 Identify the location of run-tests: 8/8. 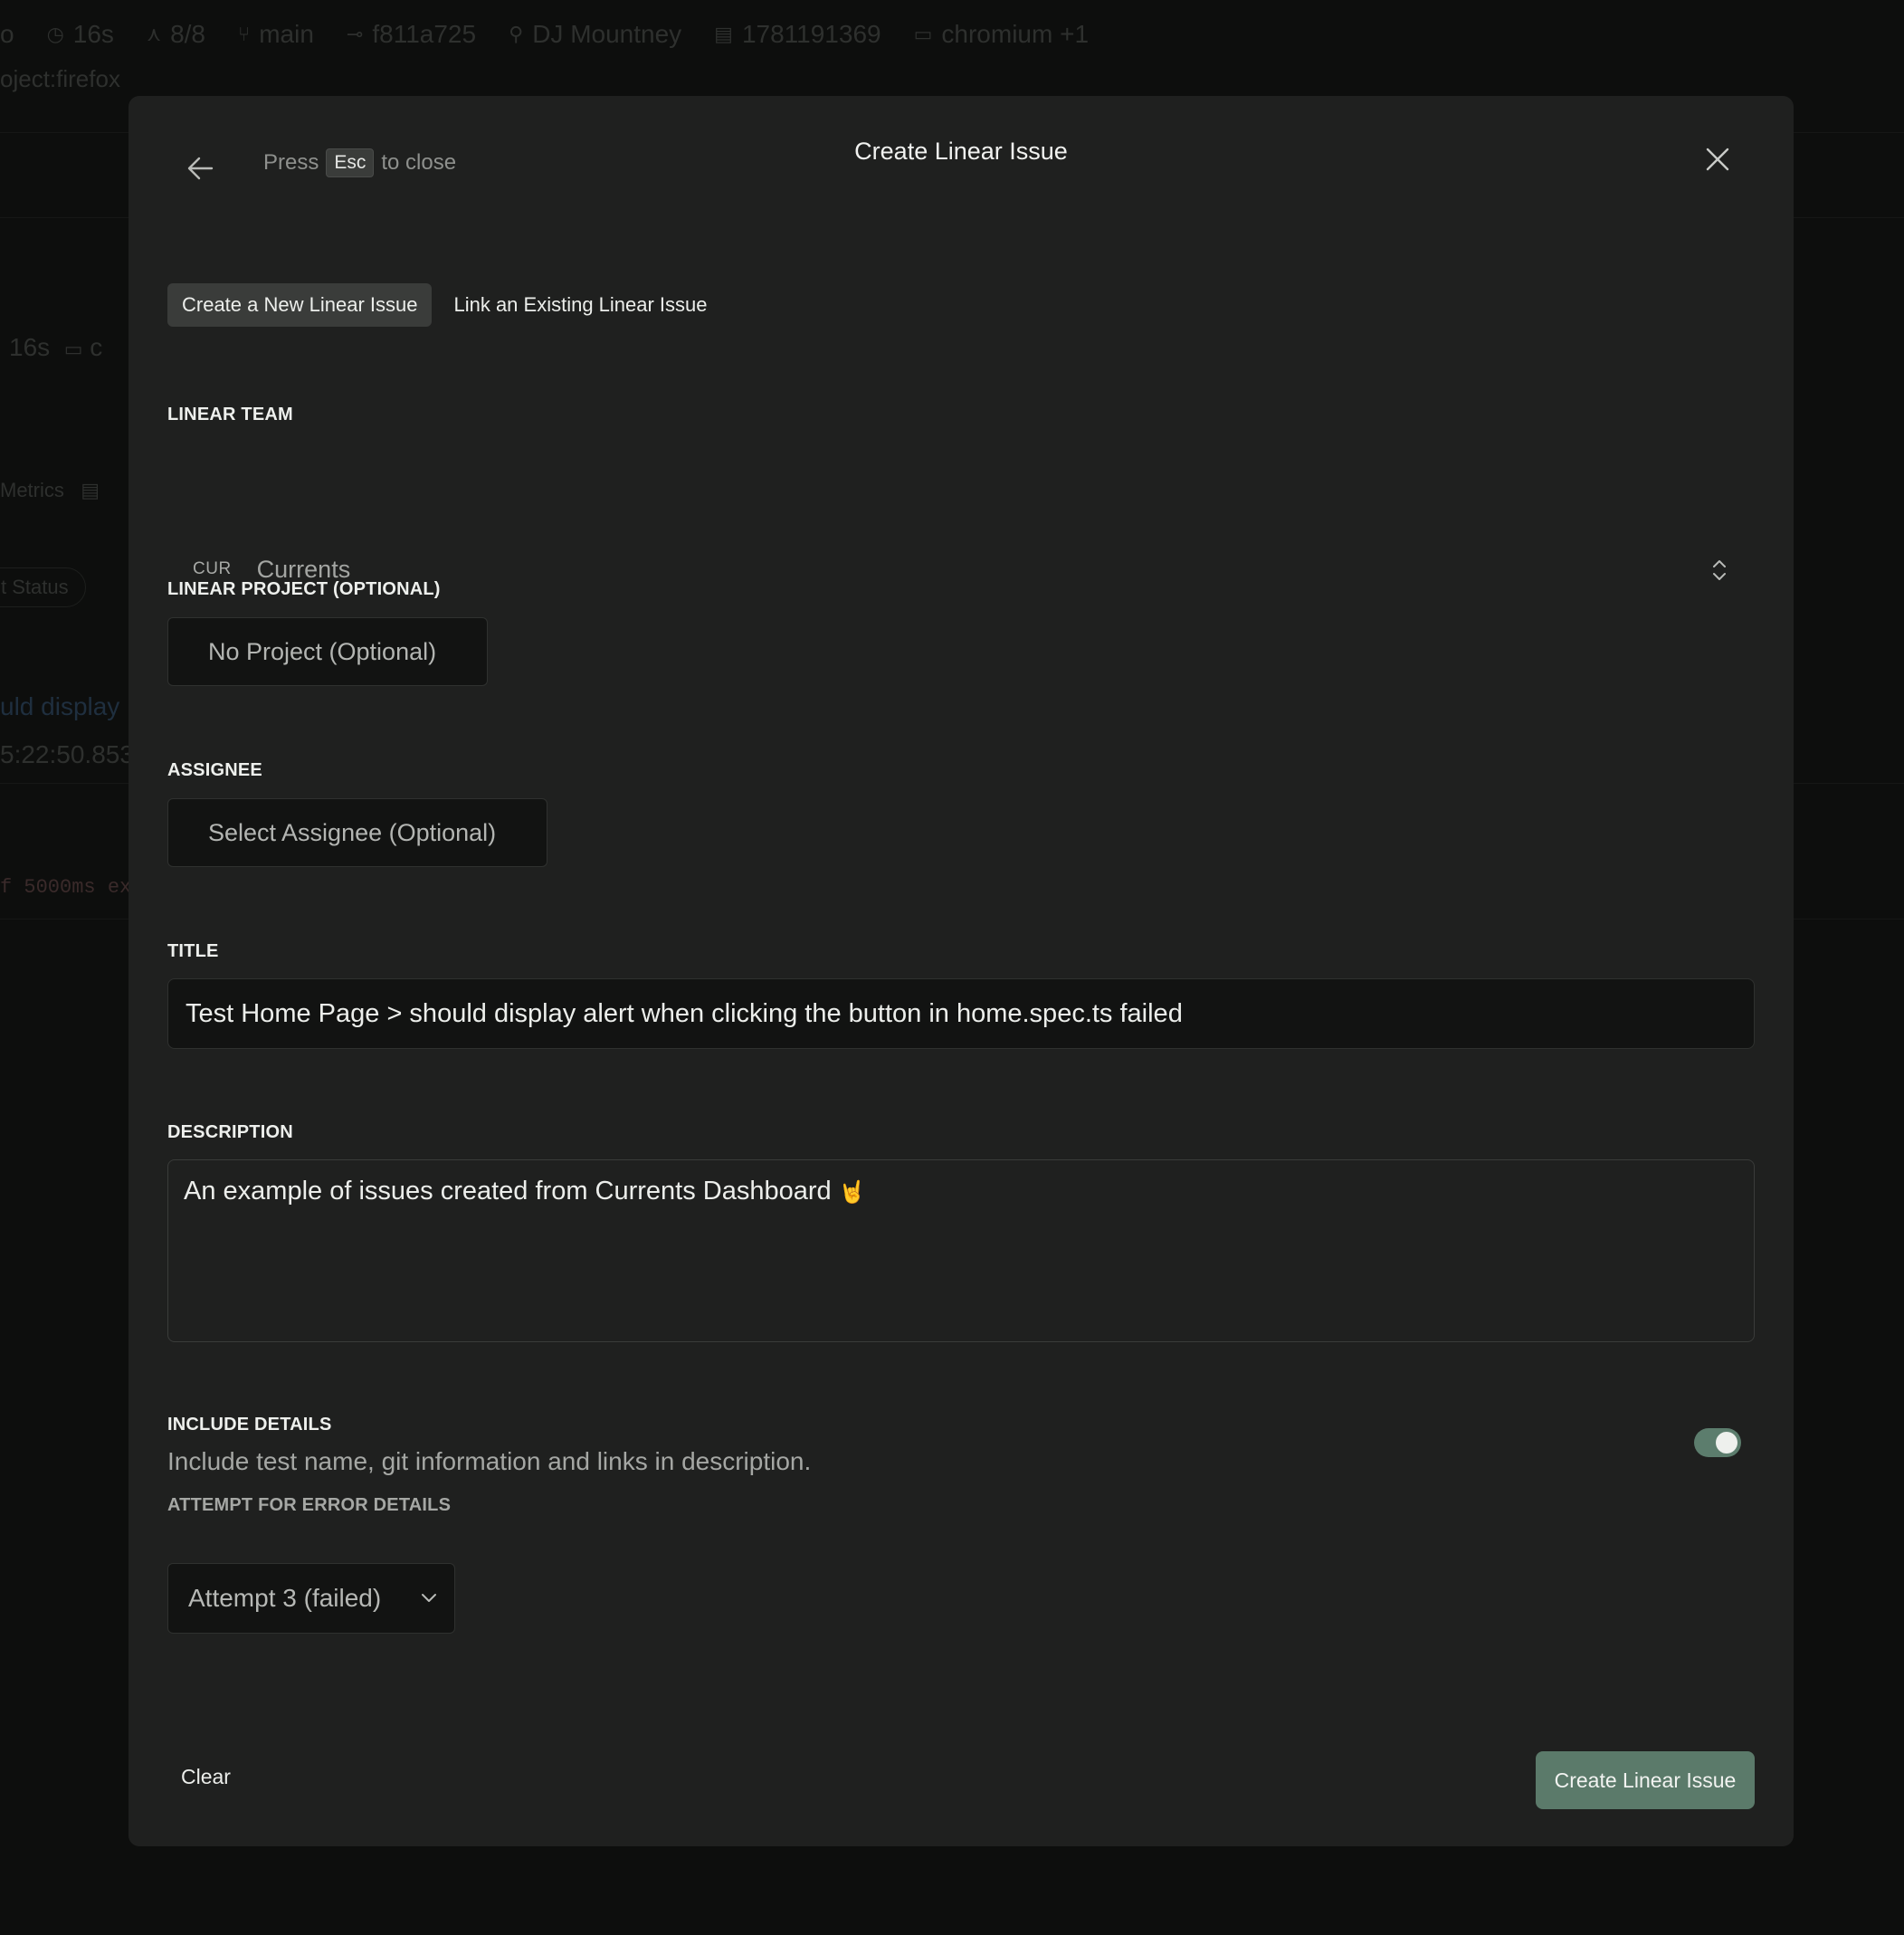
(187, 34).